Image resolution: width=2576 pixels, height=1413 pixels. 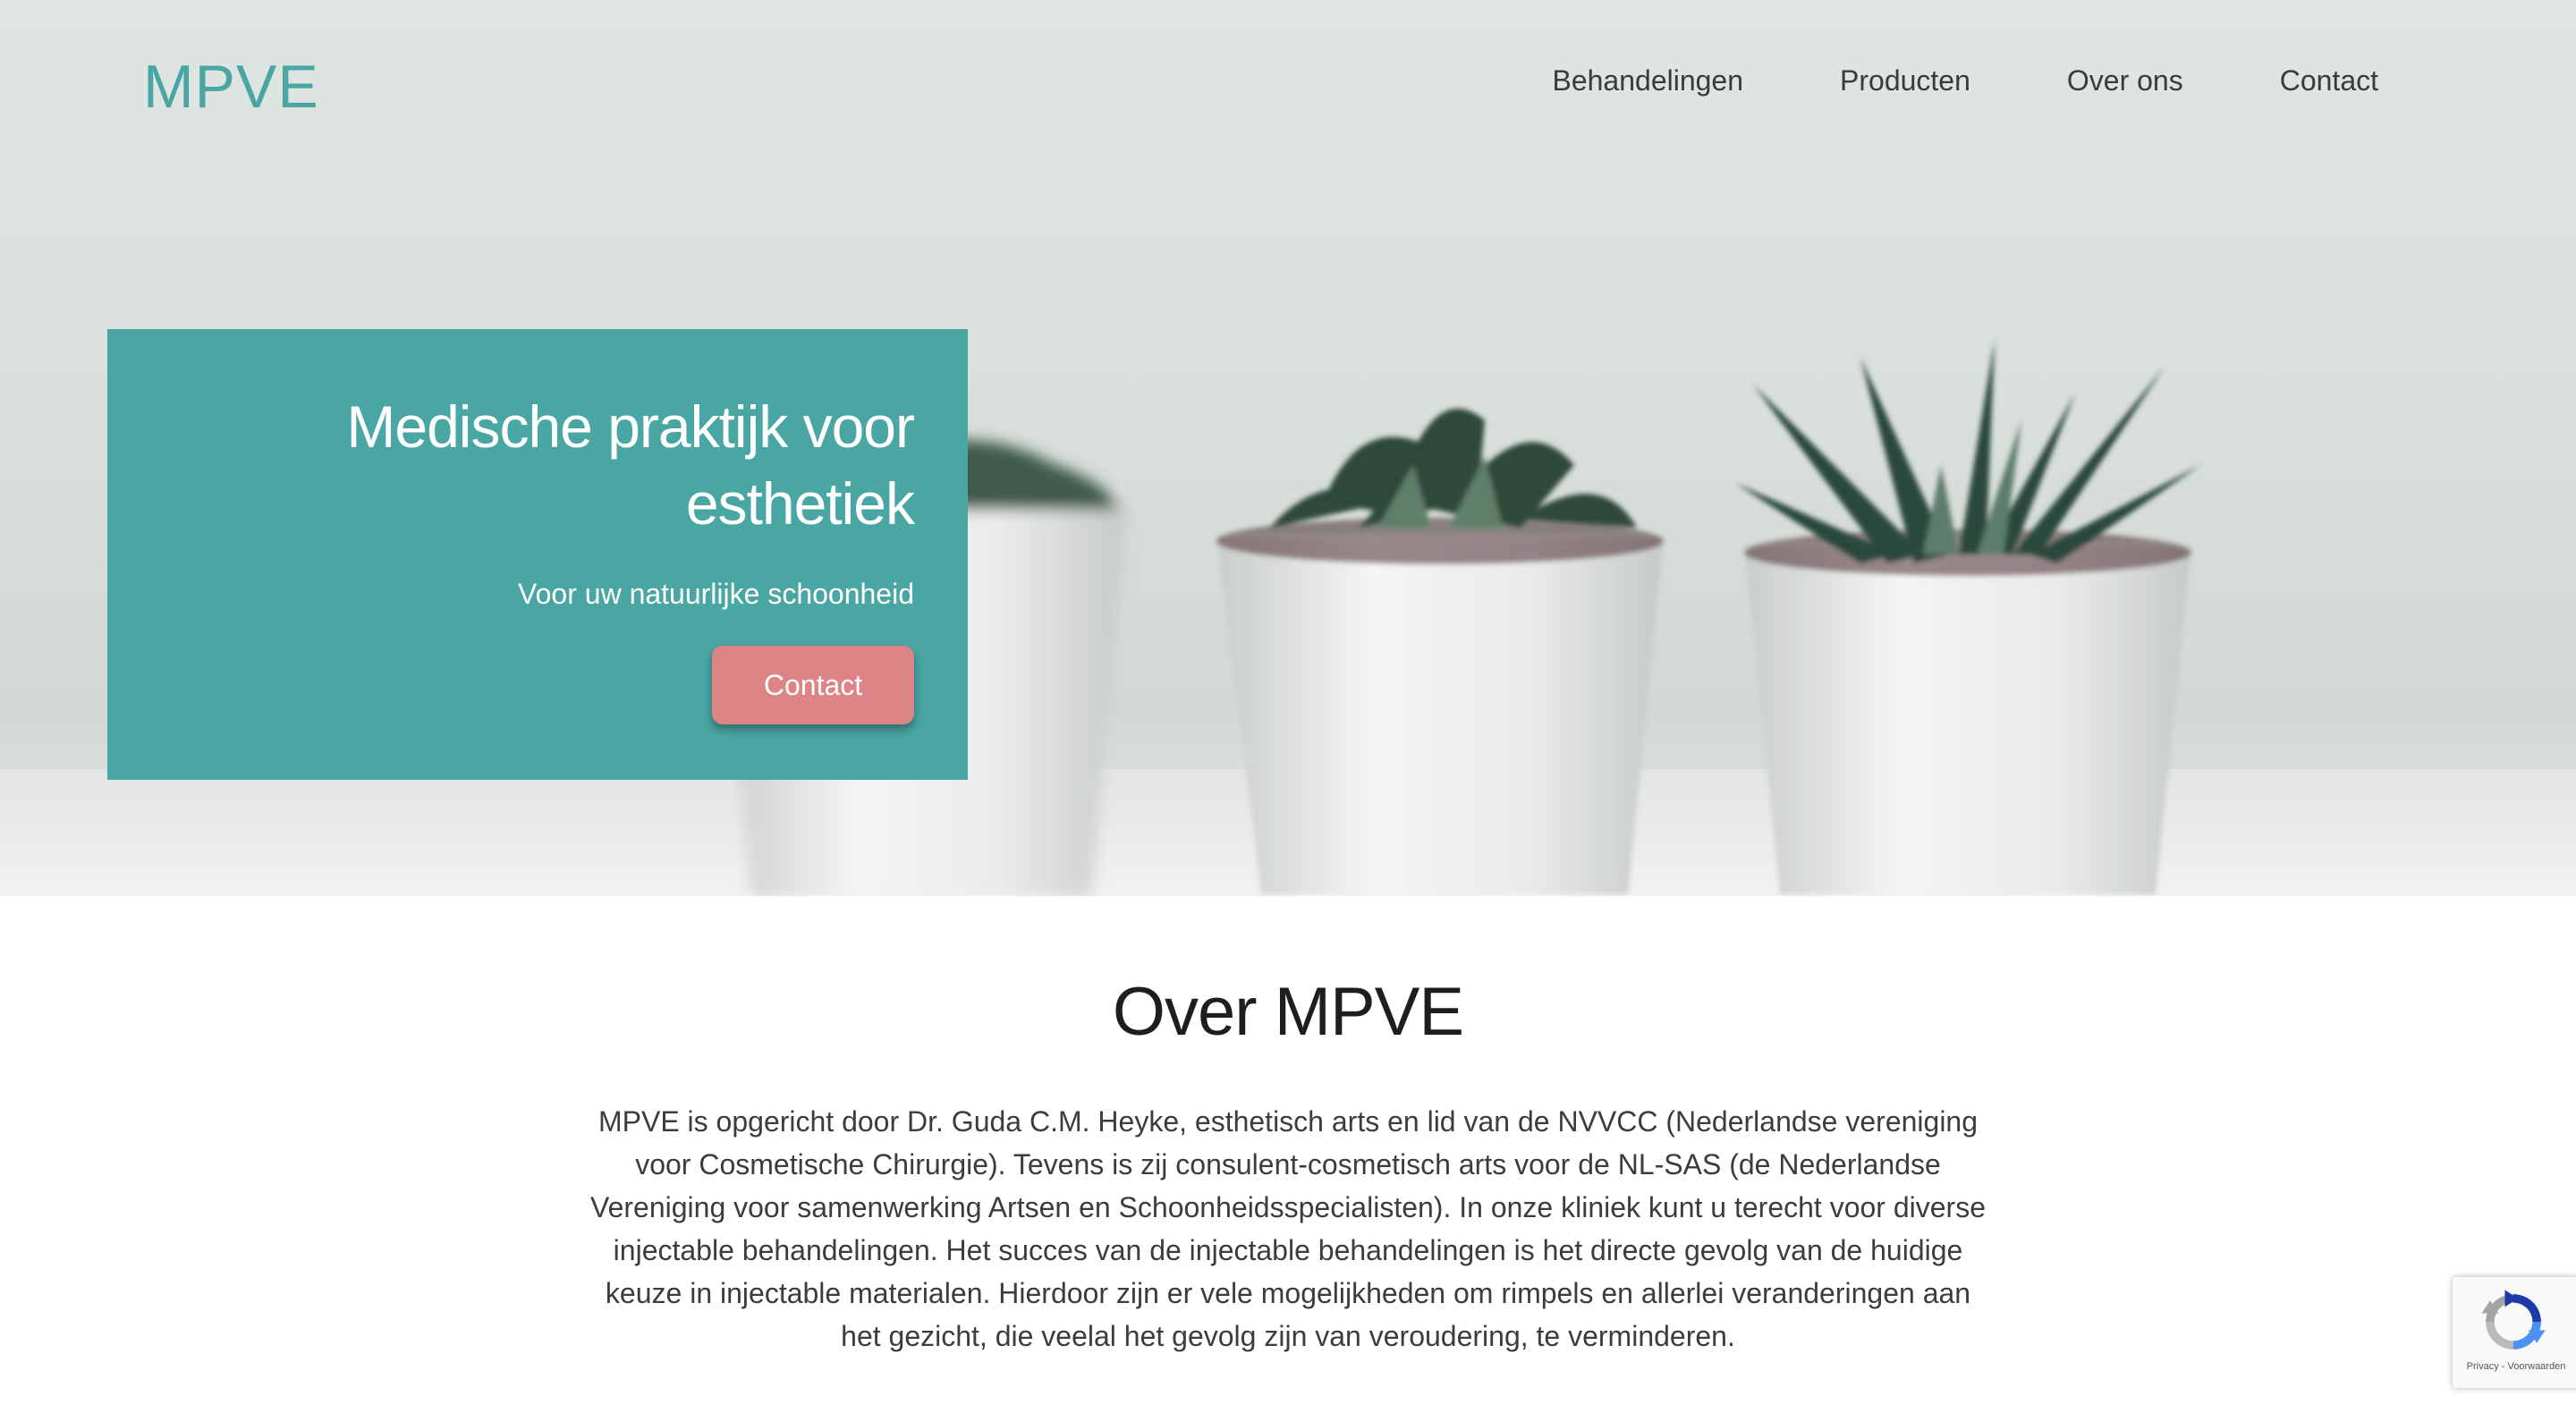 I want to click on nav-link-contact: Contact, so click(x=2329, y=80).